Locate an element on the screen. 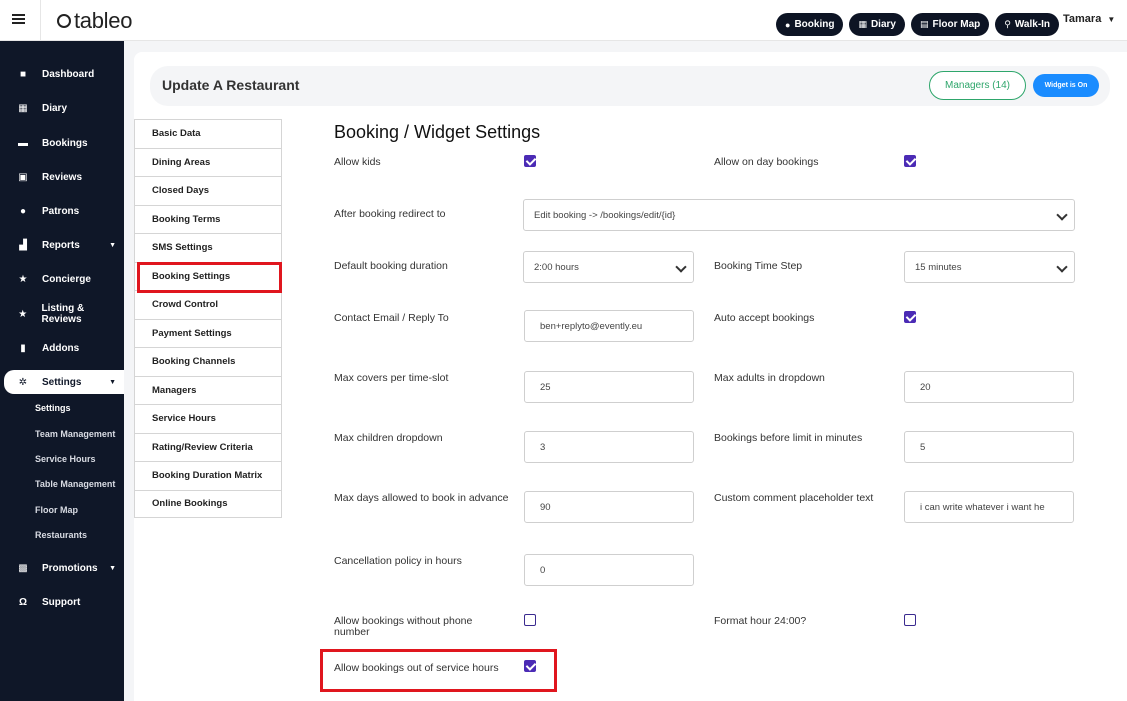 This screenshot has width=1127, height=701. time-step-select: 15 minutes is located at coordinates (989, 267).